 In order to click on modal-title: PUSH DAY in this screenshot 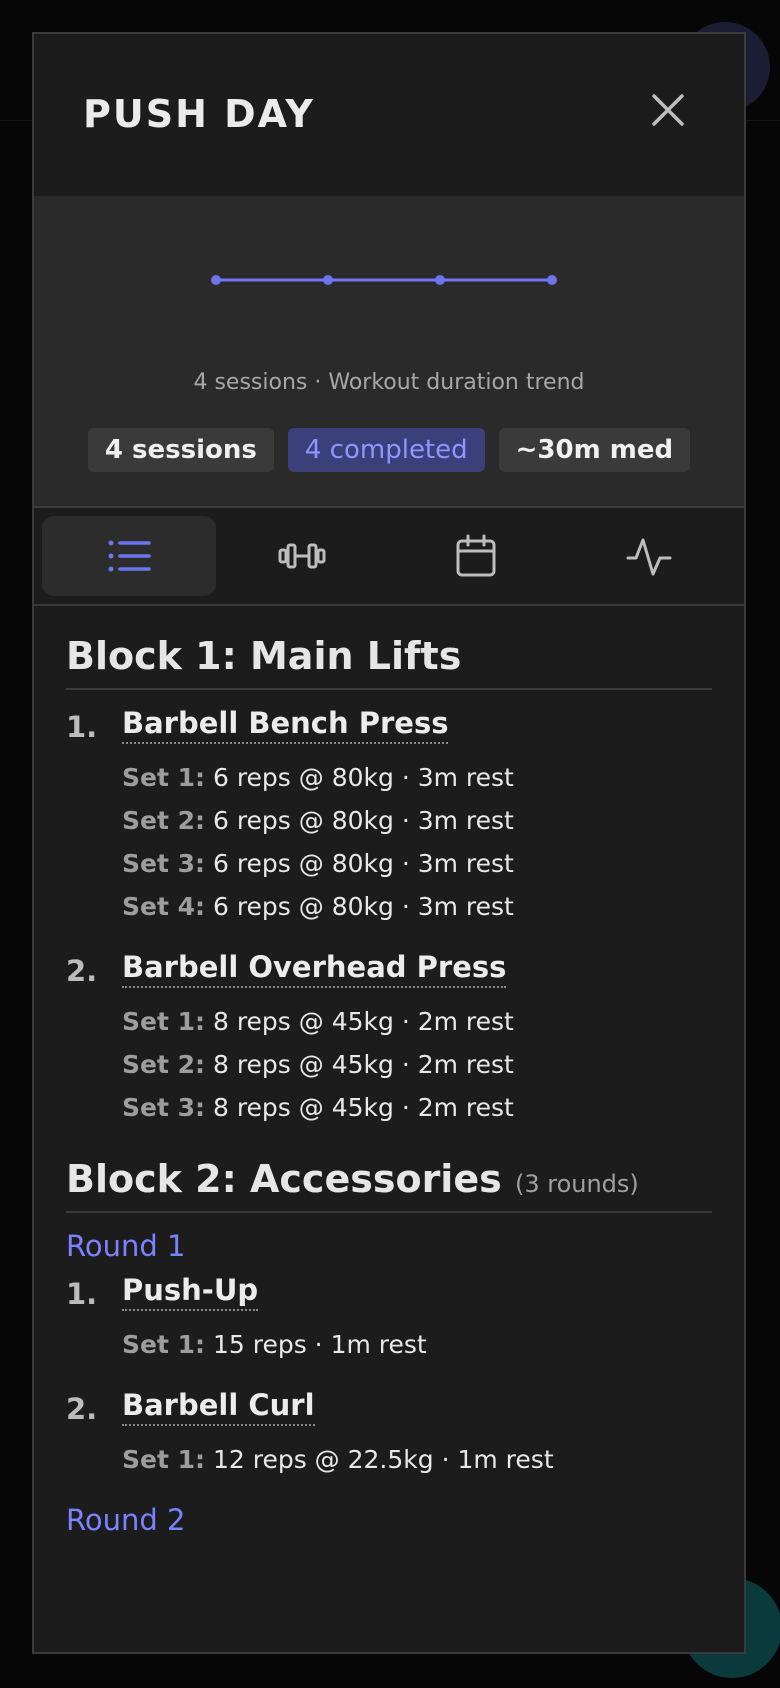, I will do `click(199, 114)`.